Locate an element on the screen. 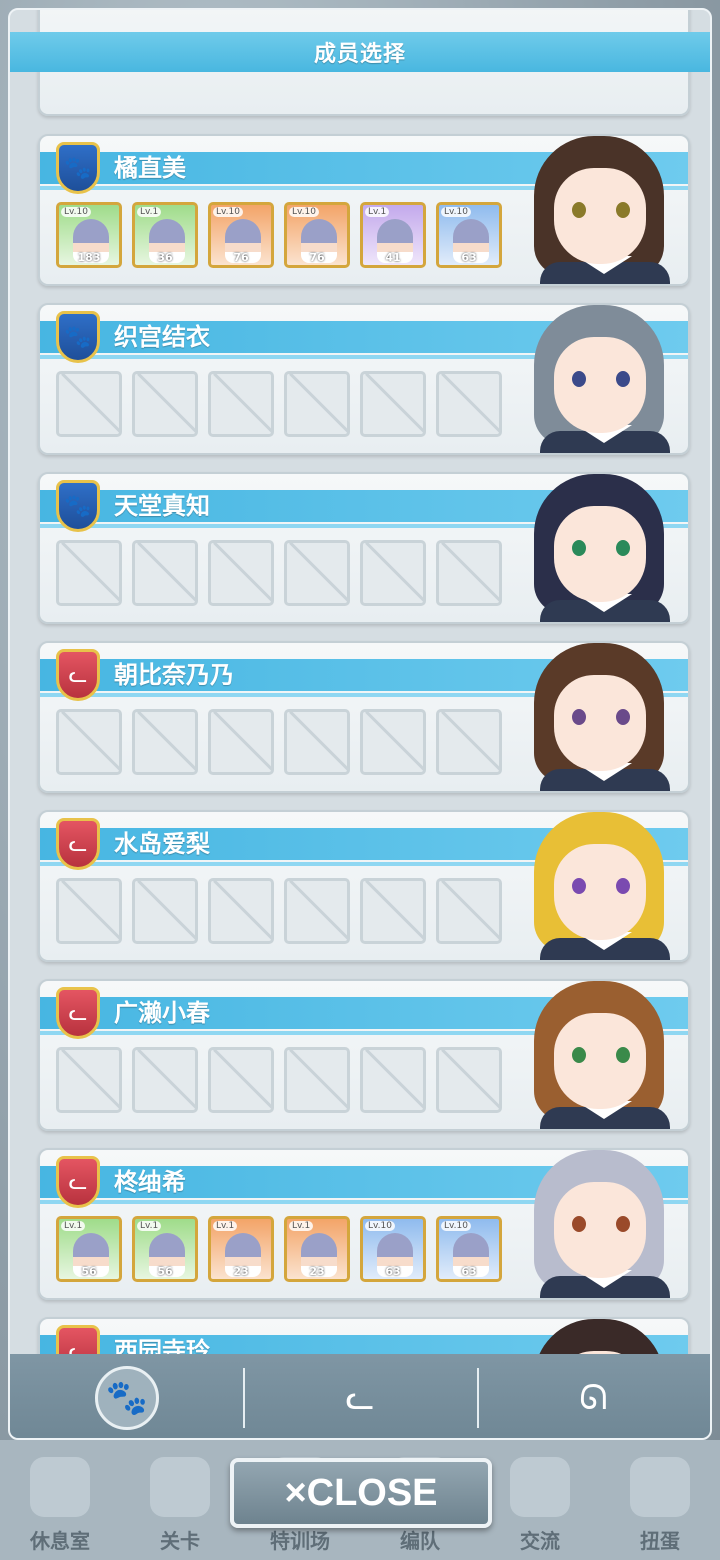 The height and width of the screenshot is (1560, 720). member-card: 🐾 天堂真知 is located at coordinates (364, 548).